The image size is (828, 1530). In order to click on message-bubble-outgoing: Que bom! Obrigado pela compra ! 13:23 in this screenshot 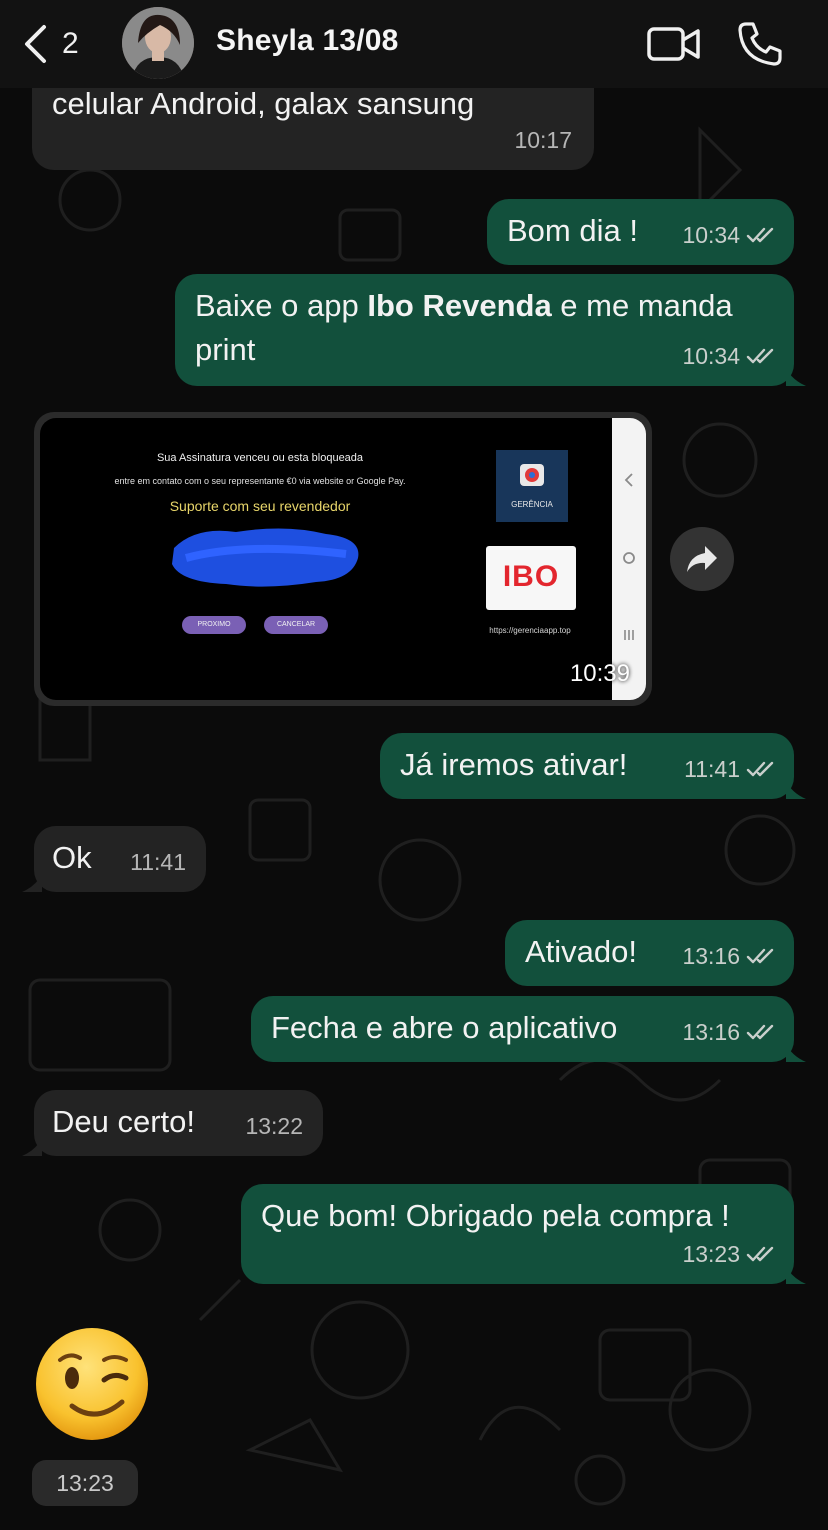, I will do `click(523, 1234)`.